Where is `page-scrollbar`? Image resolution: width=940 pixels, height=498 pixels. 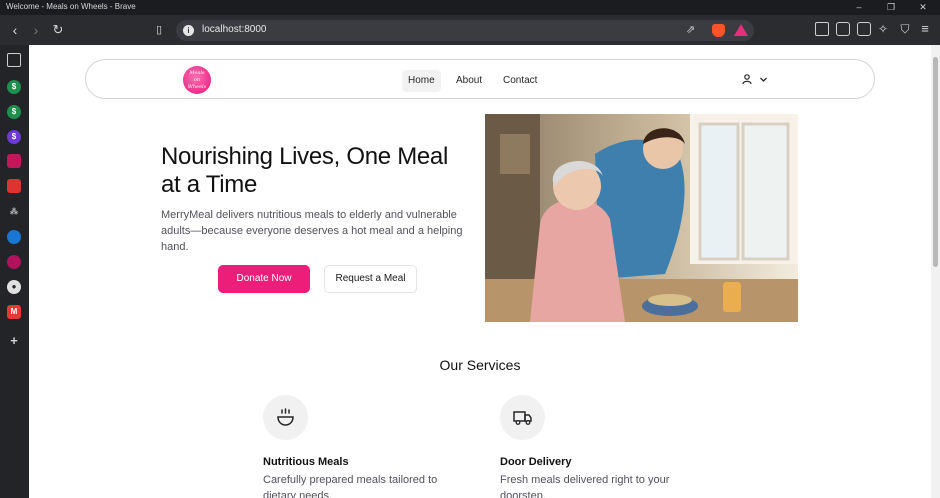
page-scrollbar is located at coordinates (935, 271).